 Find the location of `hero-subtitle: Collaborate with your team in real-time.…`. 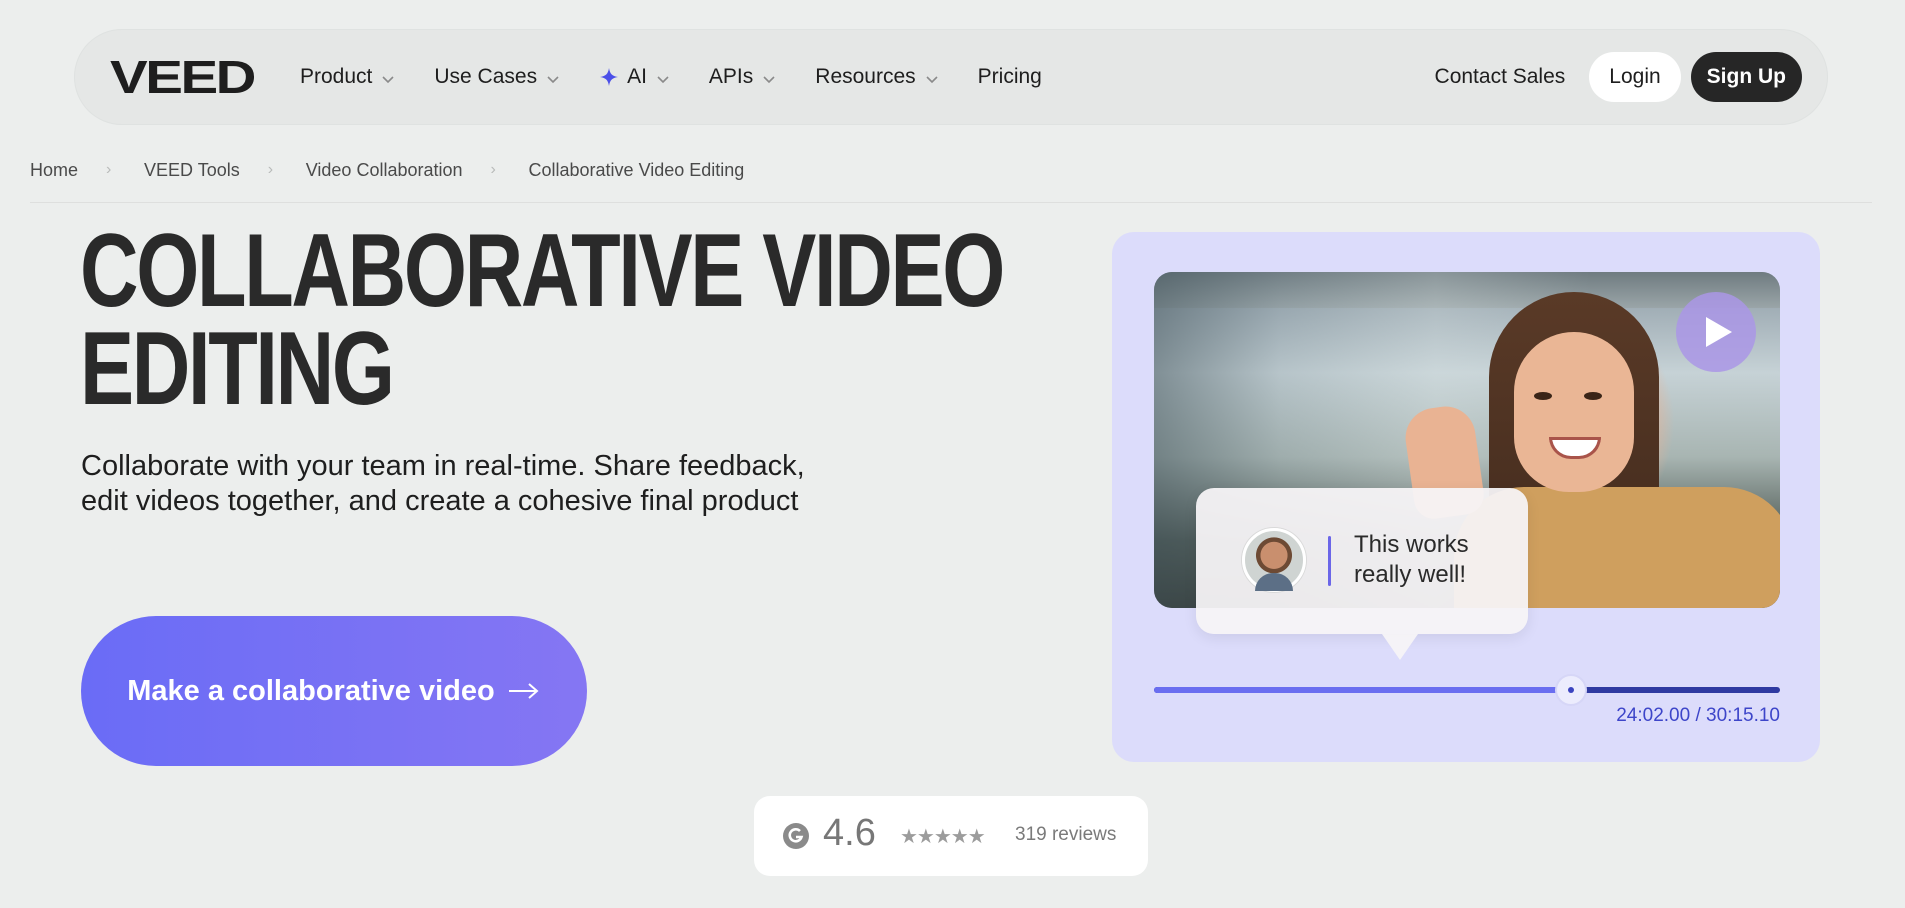

hero-subtitle: Collaborate with your team in real-time.… is located at coordinates (443, 483).